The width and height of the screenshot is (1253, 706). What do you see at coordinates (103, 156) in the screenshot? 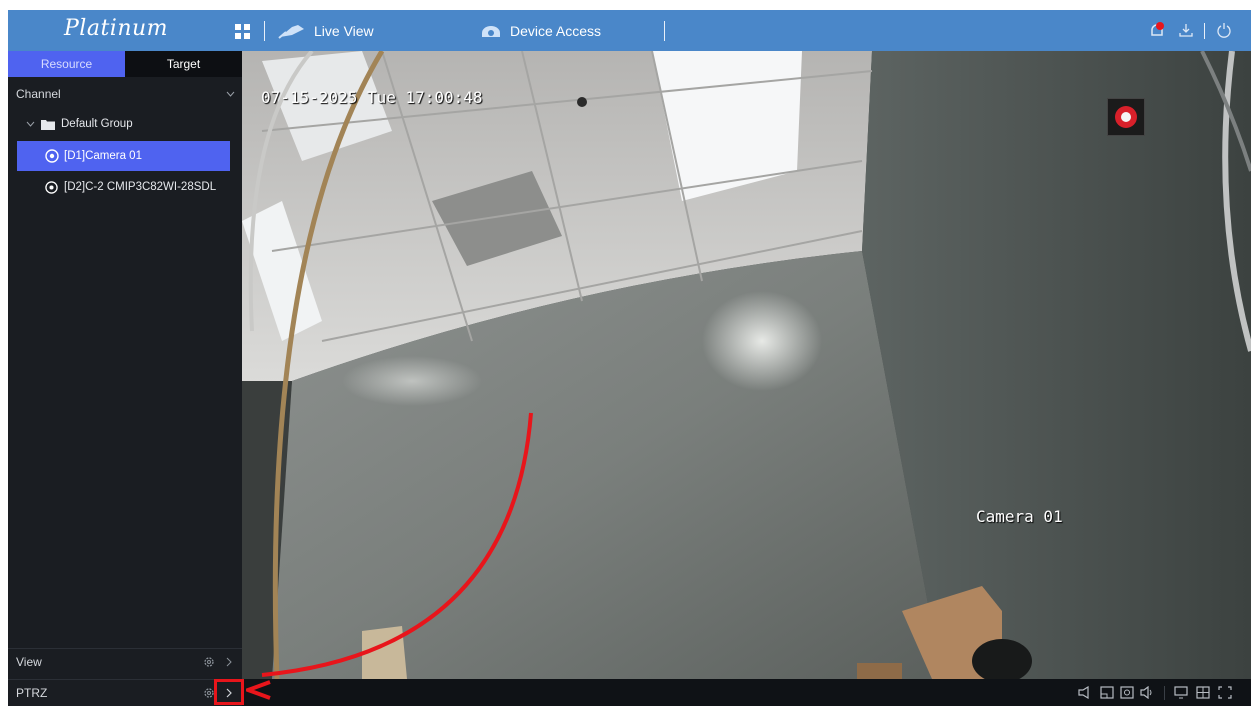
I see `tree-camera-label: [D1]Camera 01` at bounding box center [103, 156].